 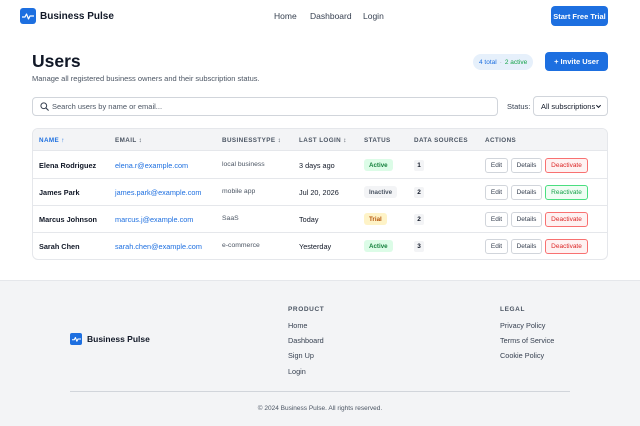 What do you see at coordinates (158, 192) in the screenshot?
I see `user-email-link: james.park@example.com` at bounding box center [158, 192].